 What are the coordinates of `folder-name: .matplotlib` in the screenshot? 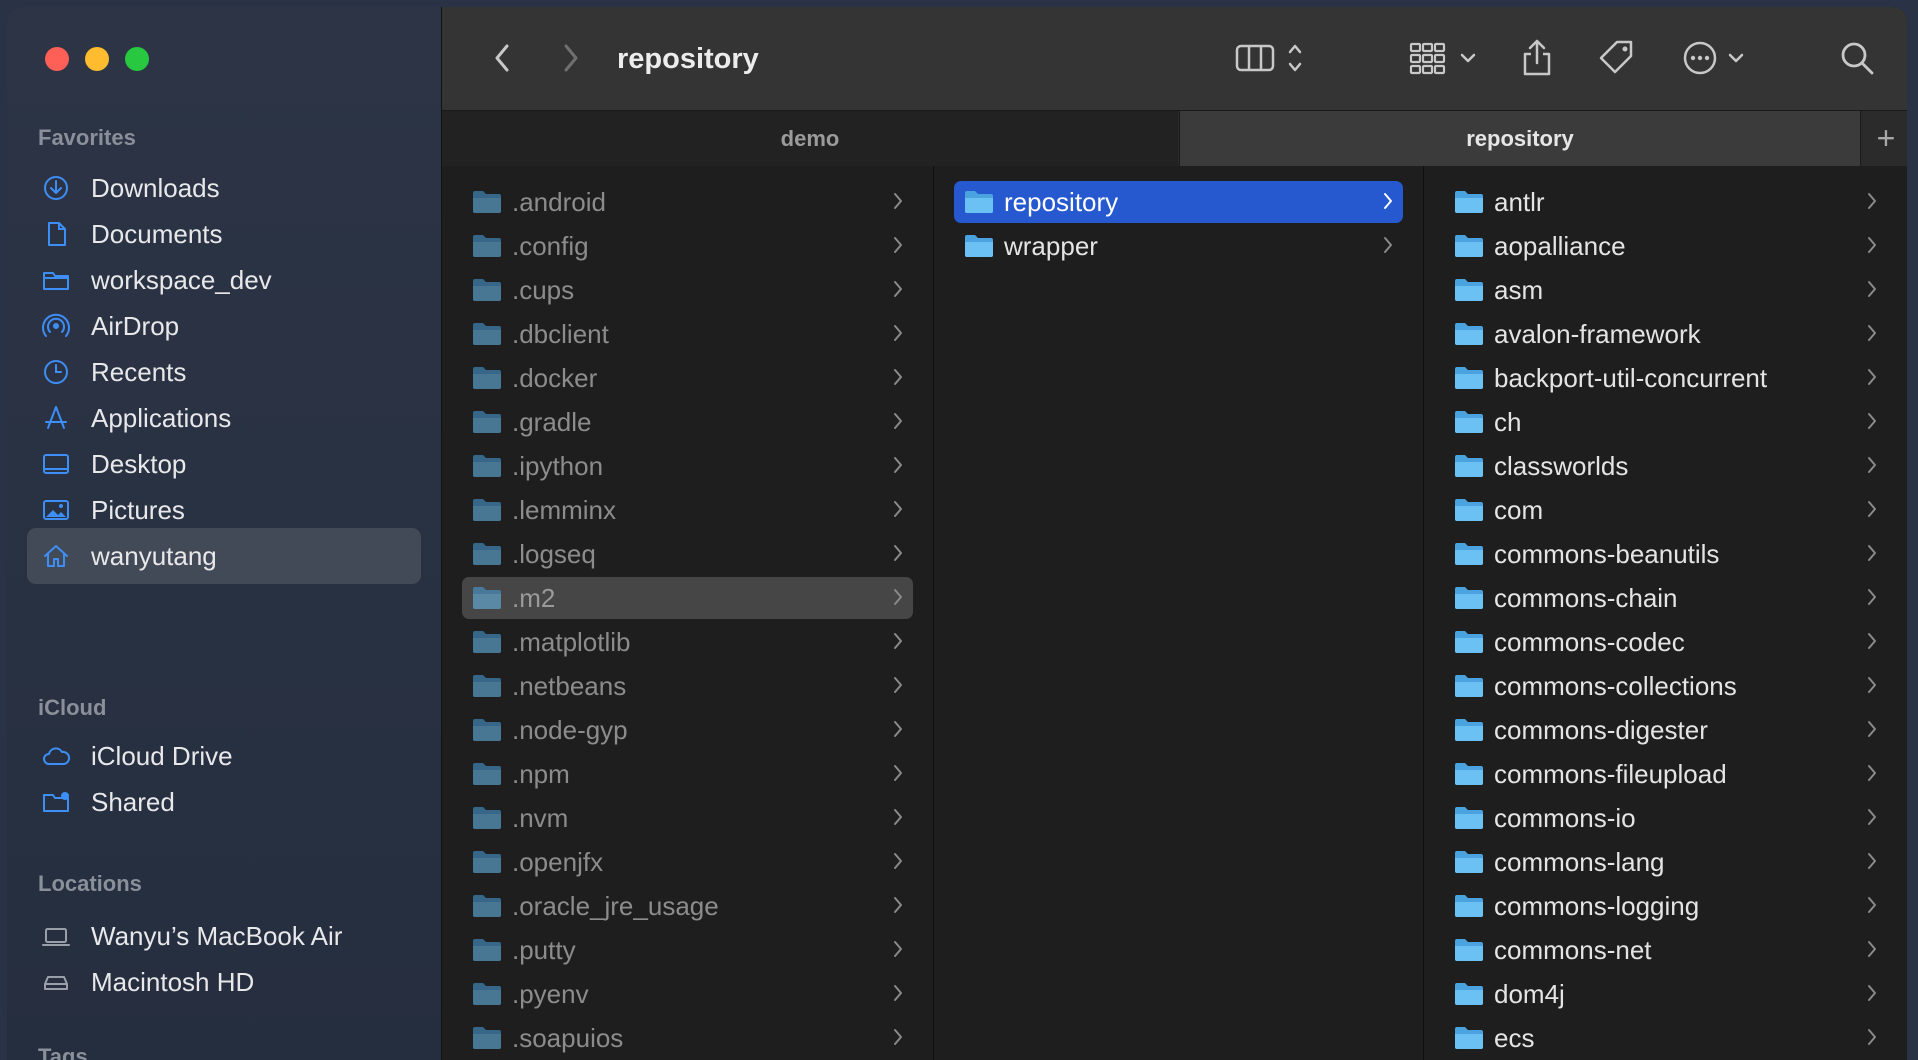 It's located at (571, 641).